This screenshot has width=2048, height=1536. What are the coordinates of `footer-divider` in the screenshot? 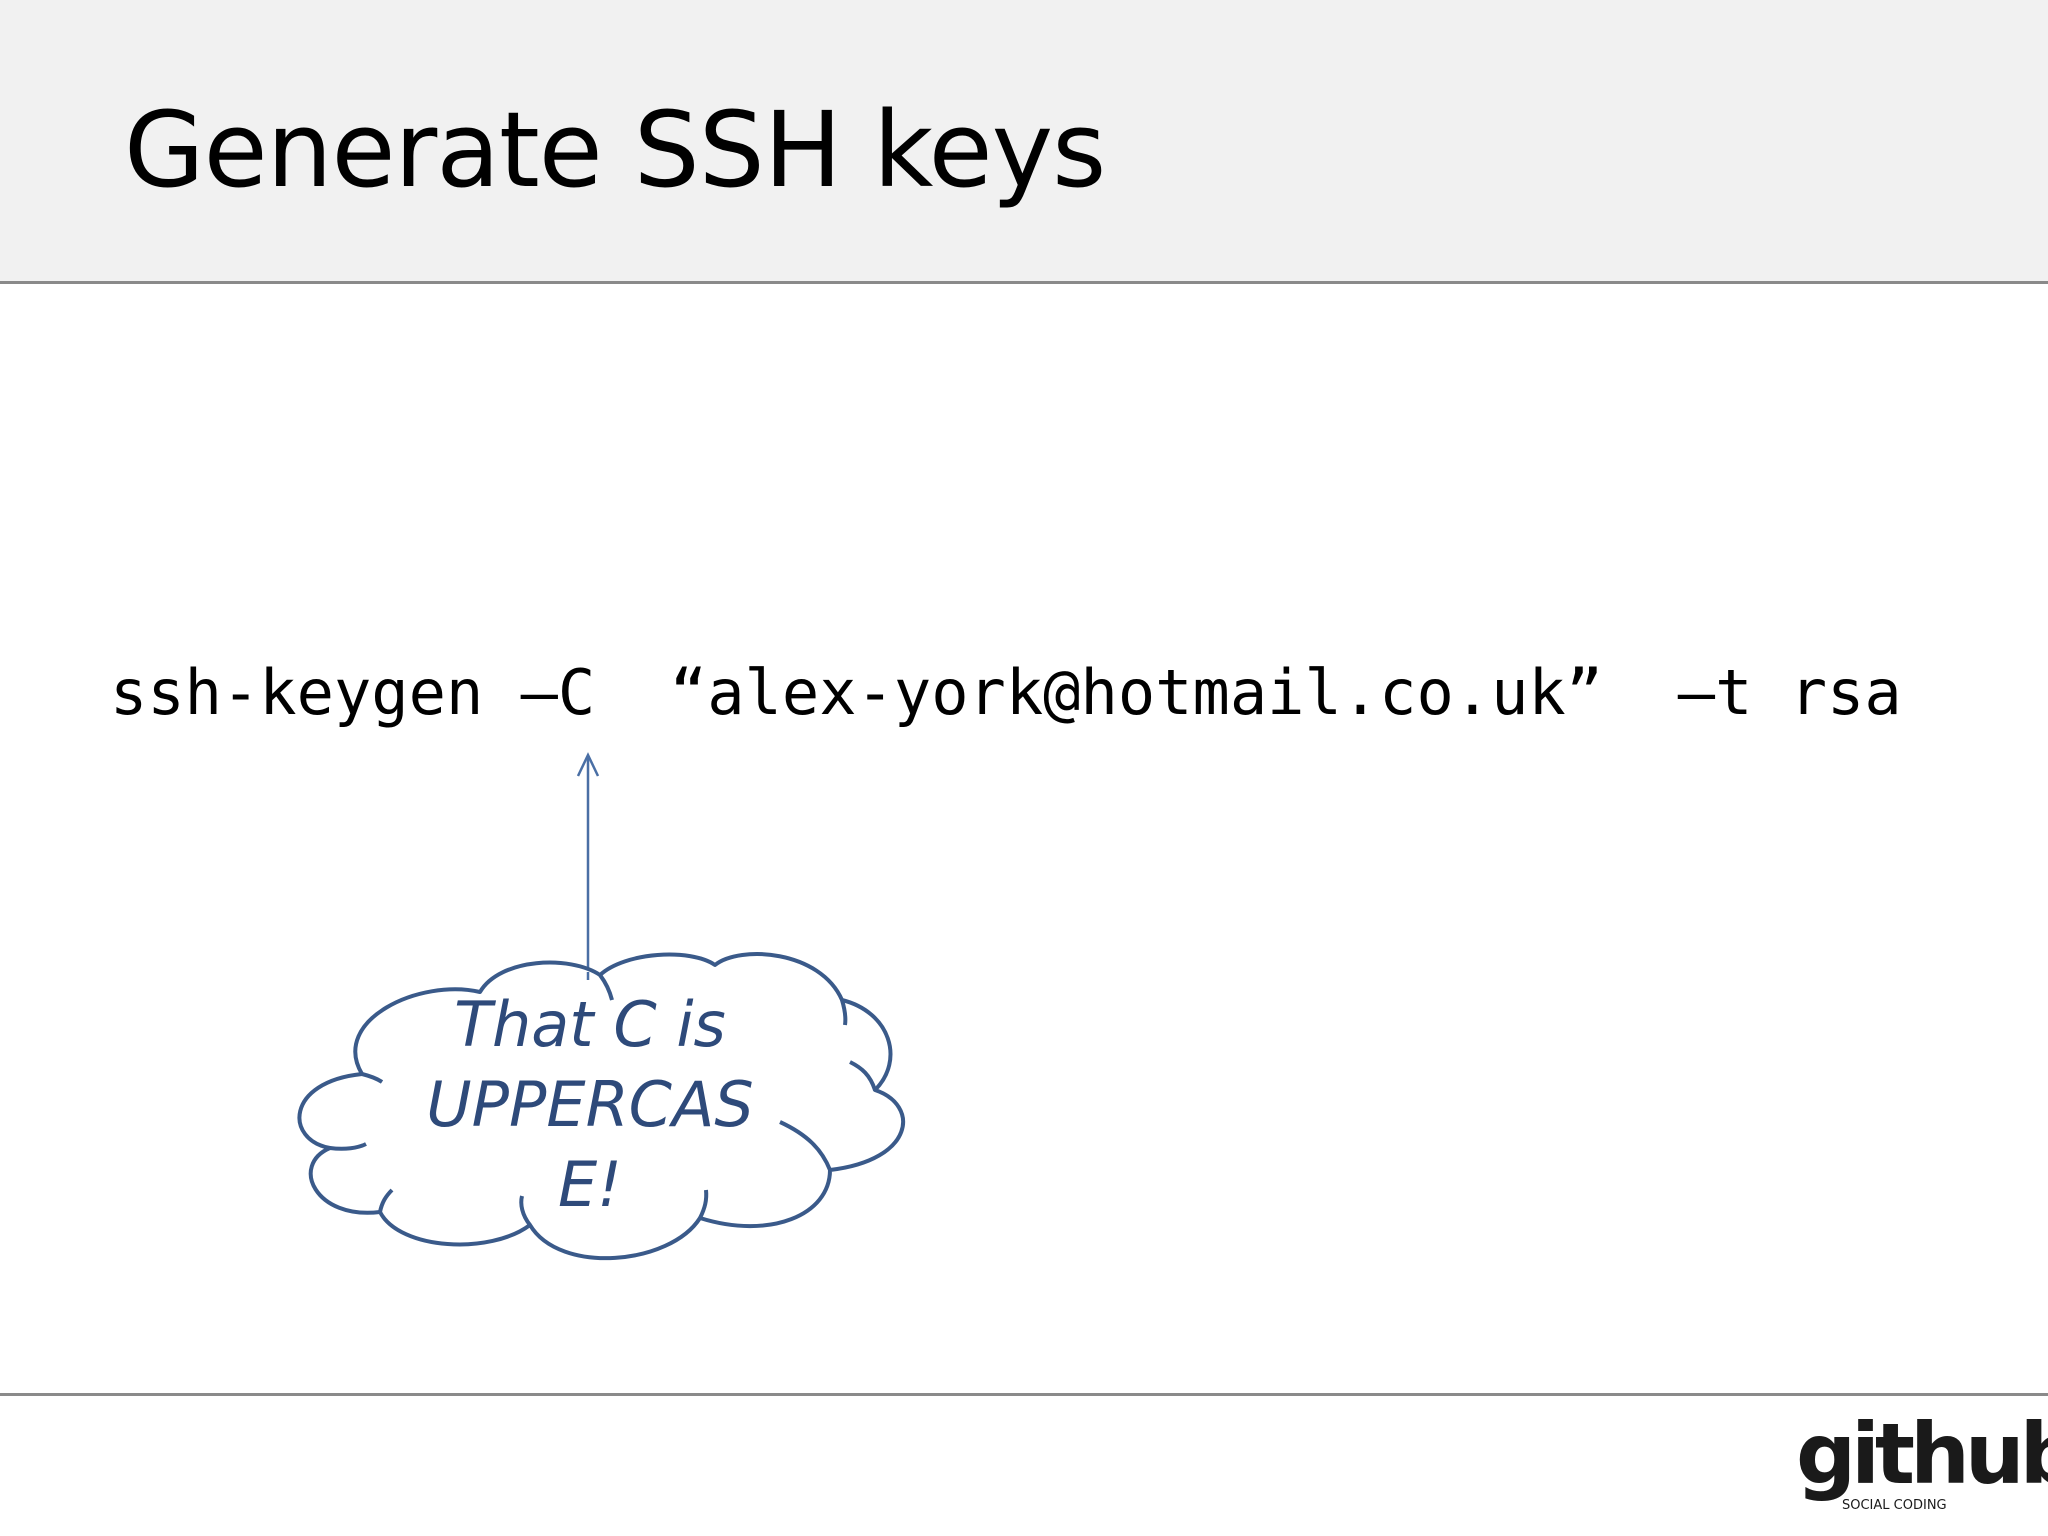 It's located at (1024, 1394).